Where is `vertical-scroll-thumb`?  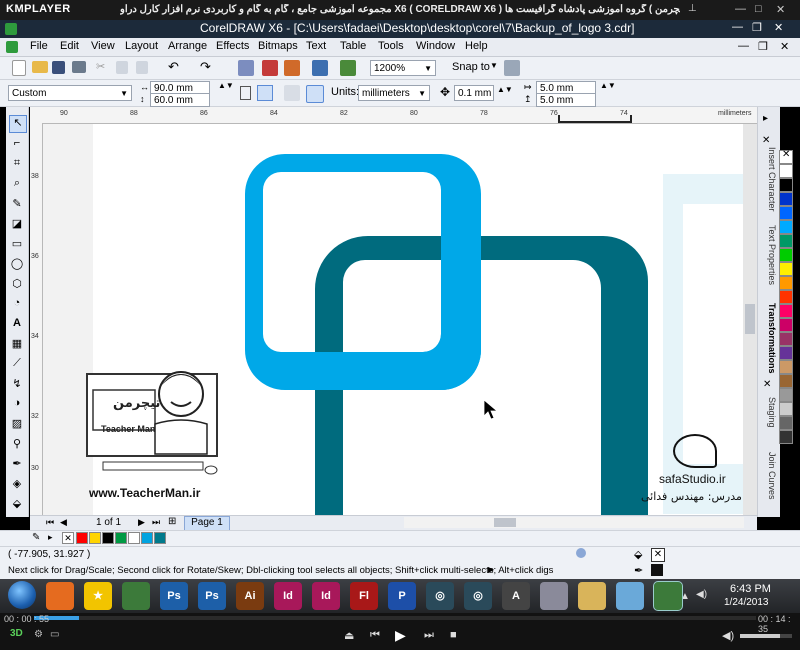 vertical-scroll-thumb is located at coordinates (750, 319).